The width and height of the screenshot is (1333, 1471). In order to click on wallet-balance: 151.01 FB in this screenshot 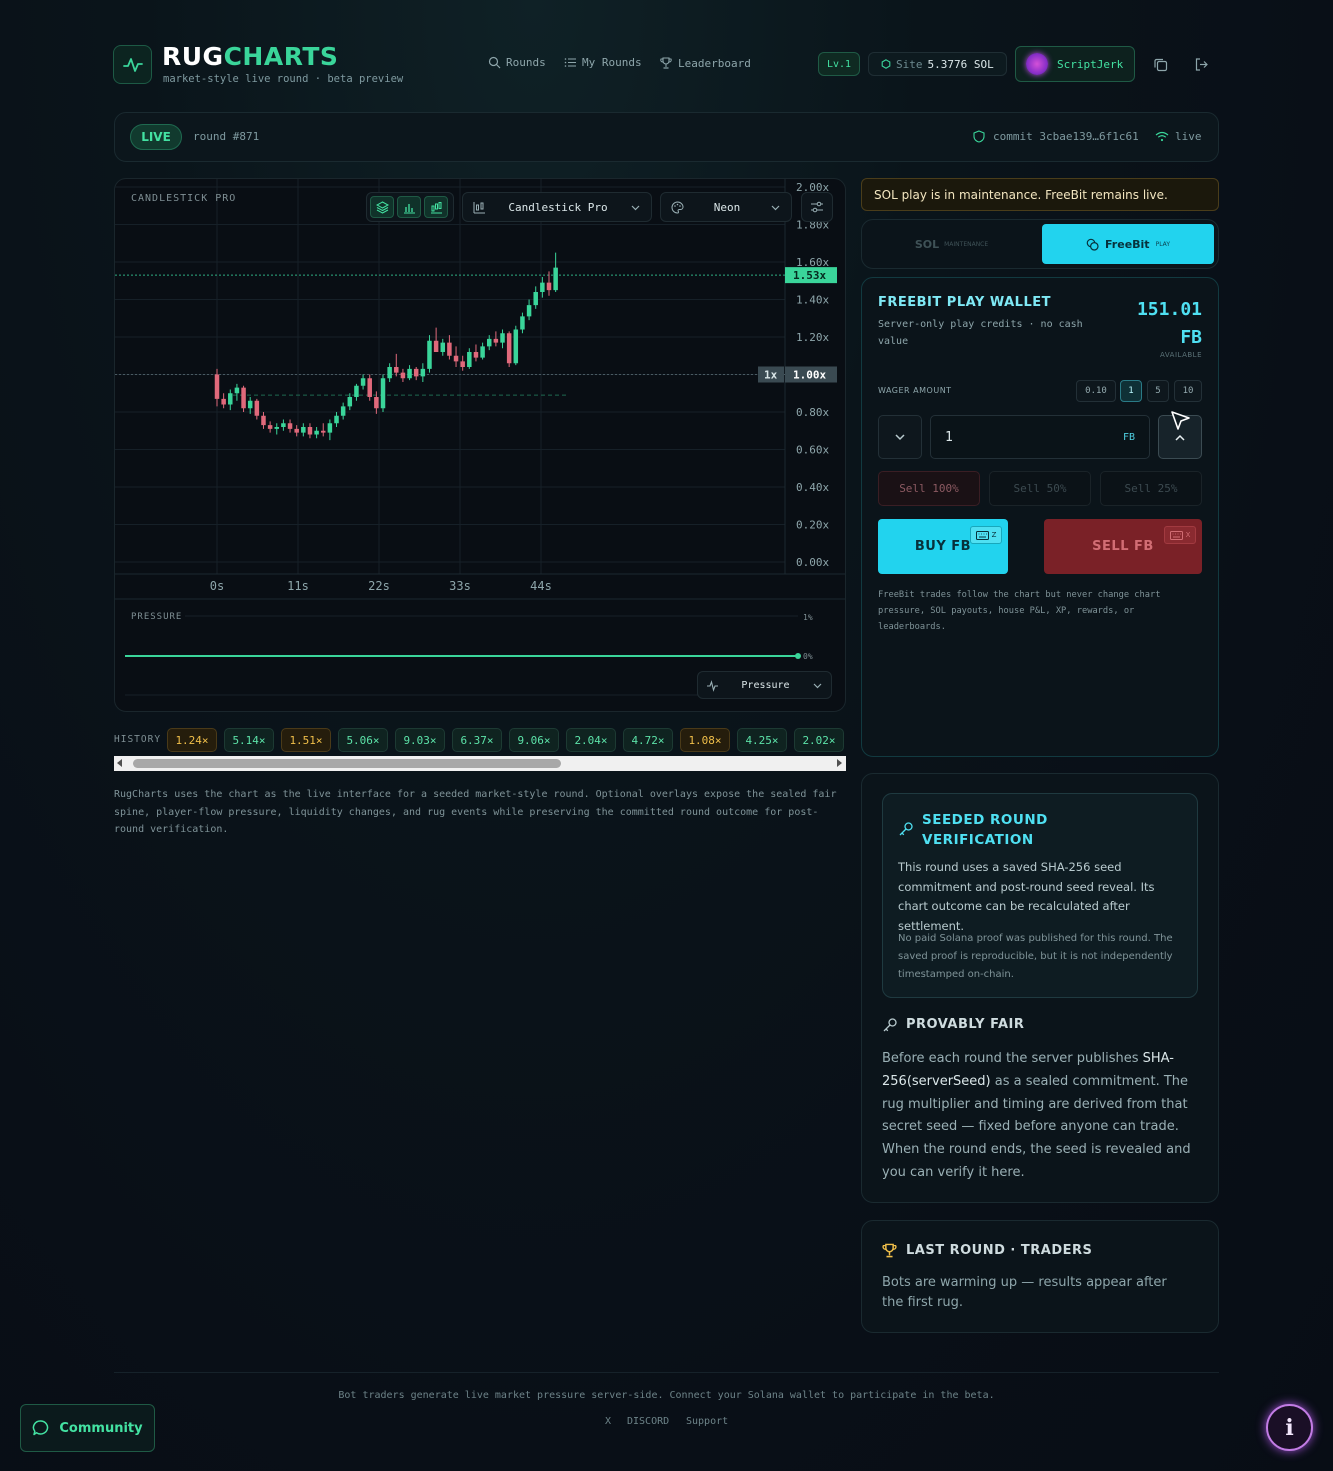, I will do `click(1169, 323)`.